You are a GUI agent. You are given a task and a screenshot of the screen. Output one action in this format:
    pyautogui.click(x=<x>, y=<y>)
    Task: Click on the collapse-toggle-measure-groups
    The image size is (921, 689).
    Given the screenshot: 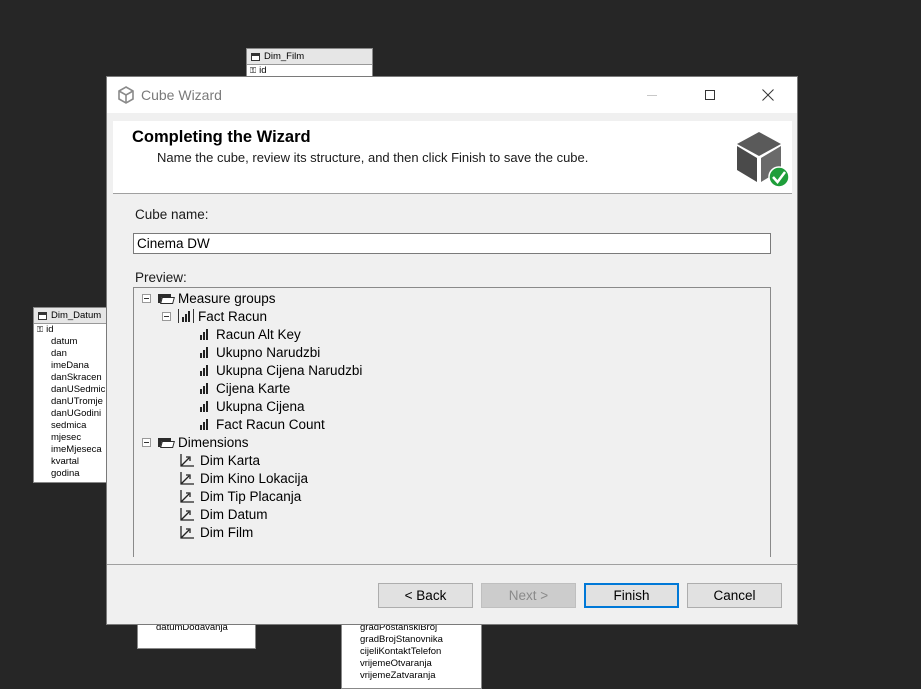 What is the action you would take?
    pyautogui.click(x=146, y=298)
    